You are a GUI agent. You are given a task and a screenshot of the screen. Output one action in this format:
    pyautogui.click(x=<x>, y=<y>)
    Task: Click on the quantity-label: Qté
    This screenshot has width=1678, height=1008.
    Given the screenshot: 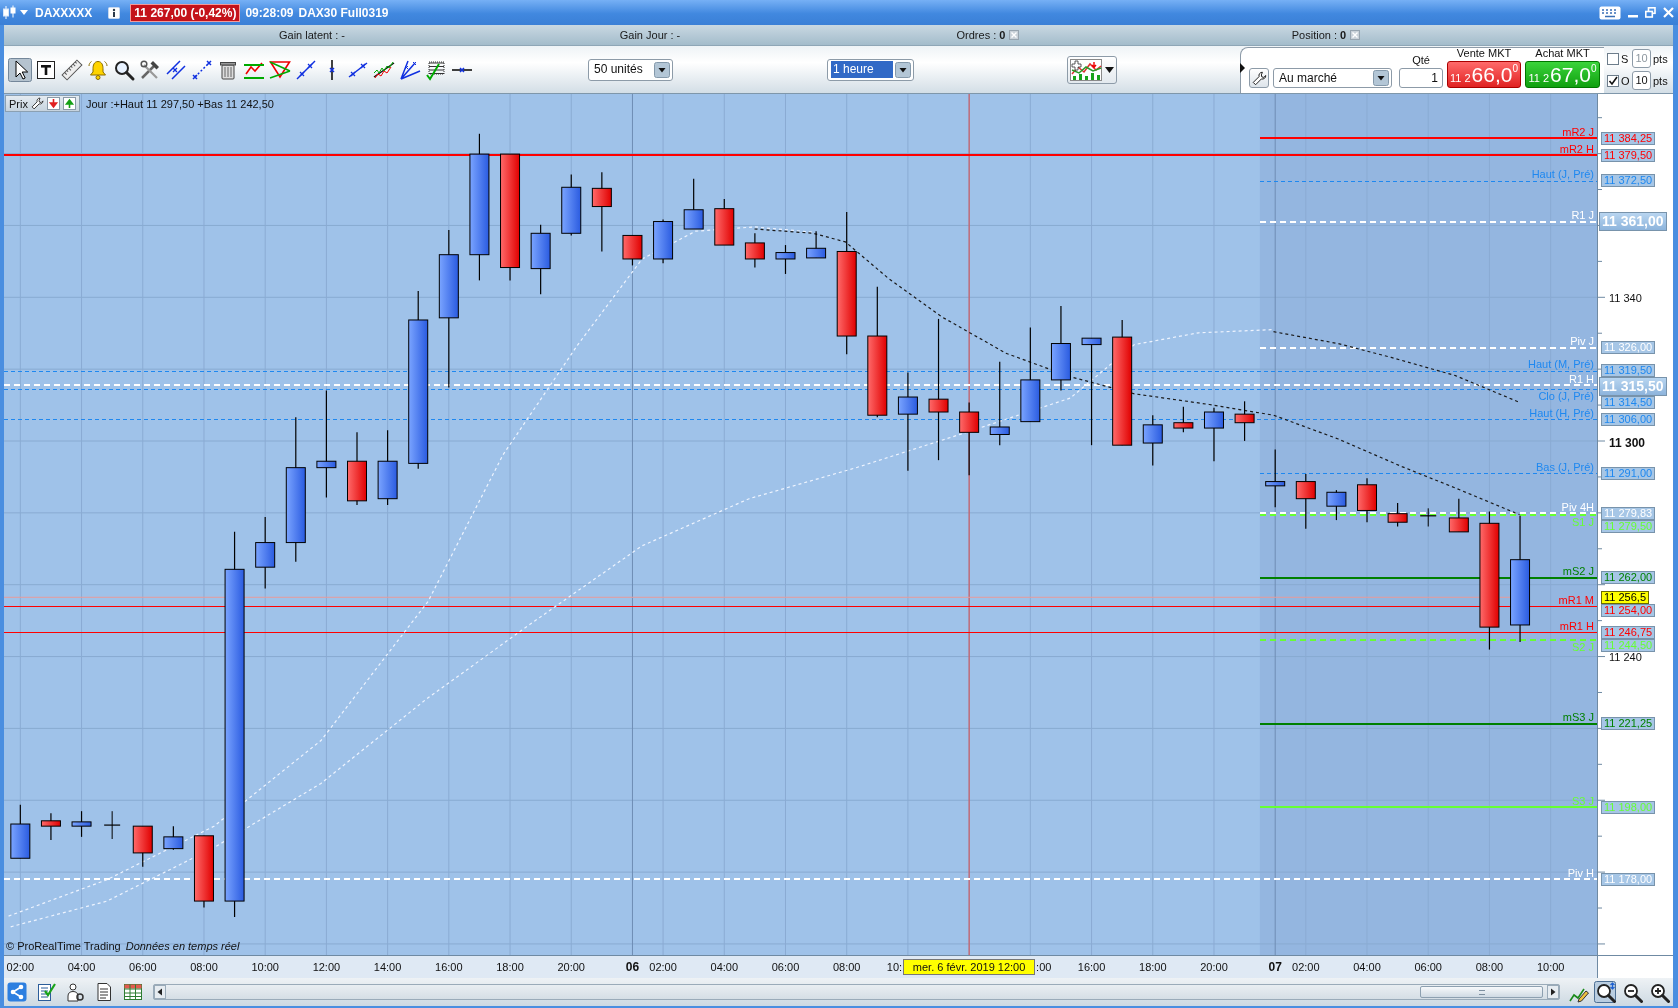 What is the action you would take?
    pyautogui.click(x=1421, y=60)
    